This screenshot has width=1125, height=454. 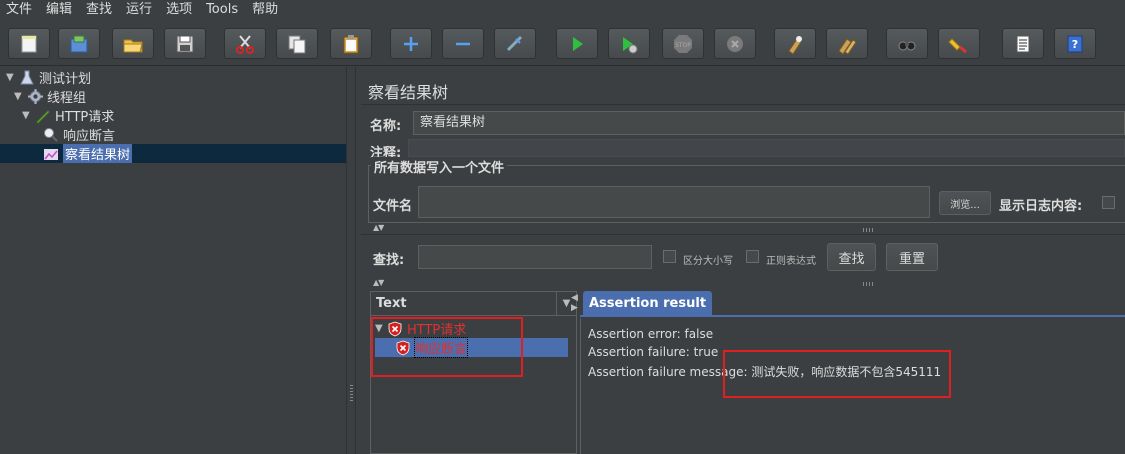 I want to click on chart-icon, so click(x=51, y=154).